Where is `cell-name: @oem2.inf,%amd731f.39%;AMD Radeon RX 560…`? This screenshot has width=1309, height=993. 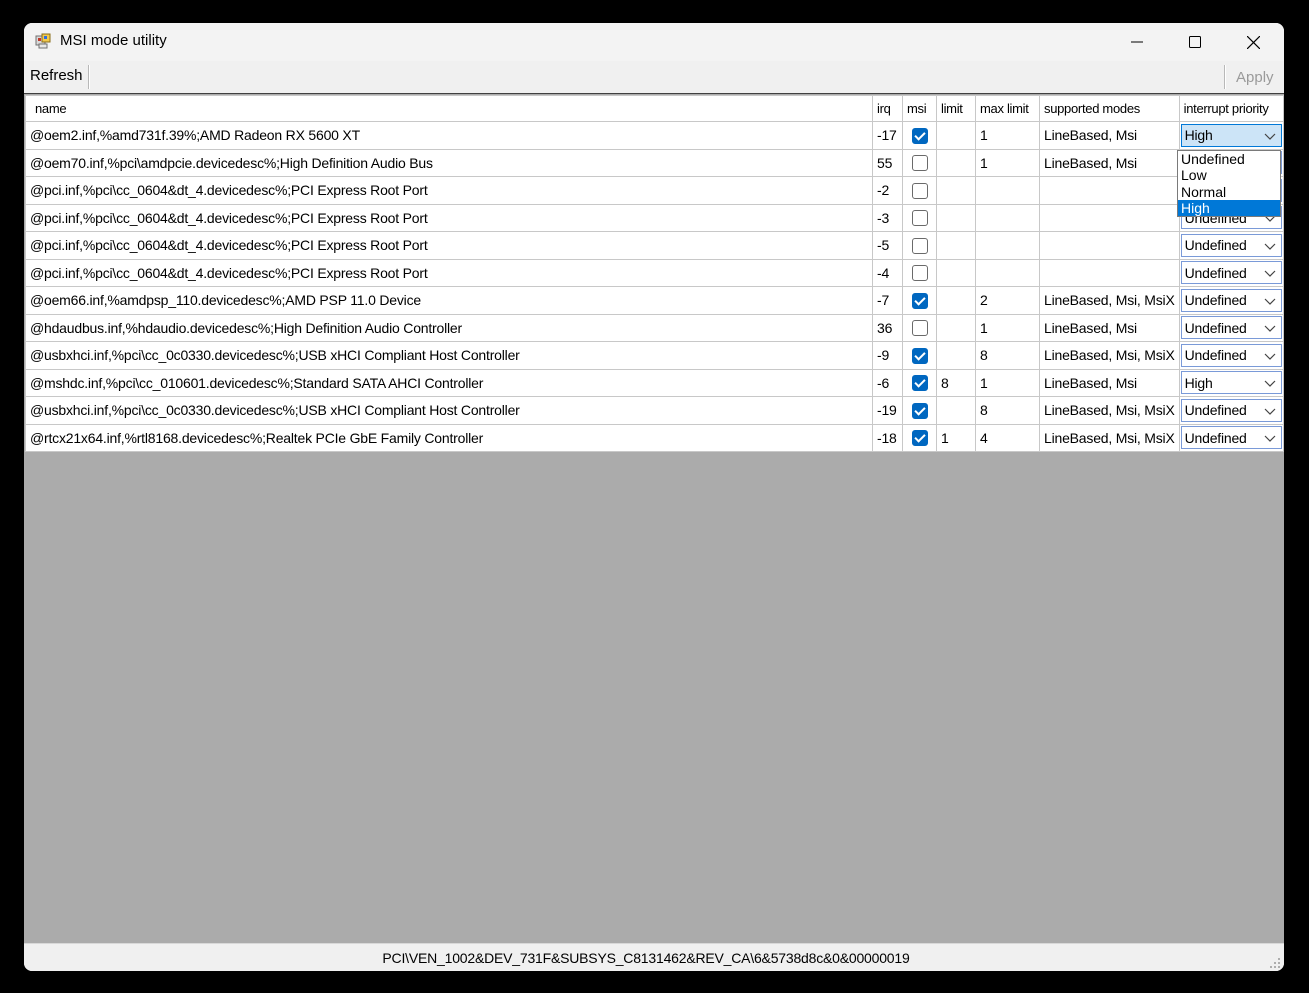 cell-name: @oem2.inf,%amd731f.39%;AMD Radeon RX 560… is located at coordinates (449, 135).